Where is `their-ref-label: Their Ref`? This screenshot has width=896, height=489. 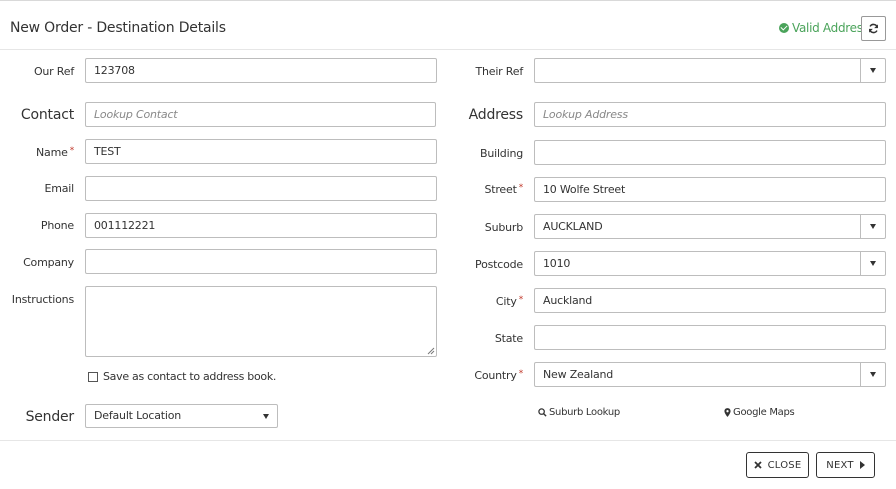
their-ref-label: Their Ref is located at coordinates (499, 71).